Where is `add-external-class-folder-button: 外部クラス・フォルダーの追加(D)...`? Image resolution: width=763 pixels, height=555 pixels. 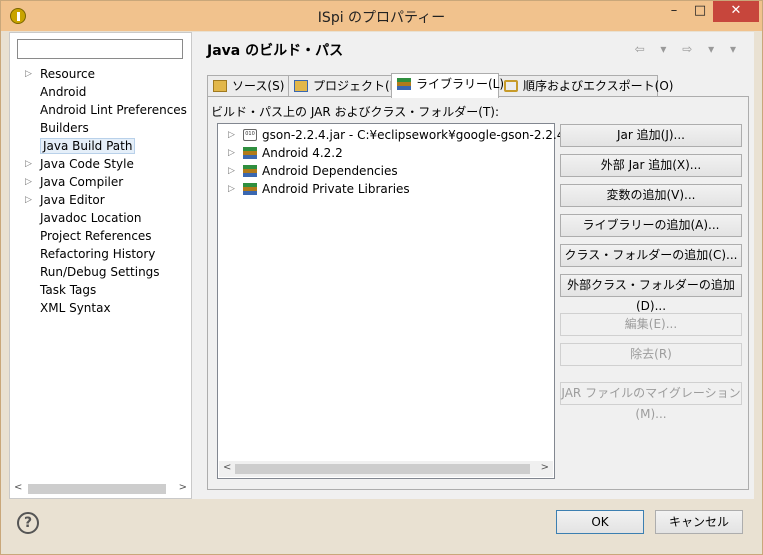 add-external-class-folder-button: 外部クラス・フォルダーの追加(D)... is located at coordinates (651, 293).